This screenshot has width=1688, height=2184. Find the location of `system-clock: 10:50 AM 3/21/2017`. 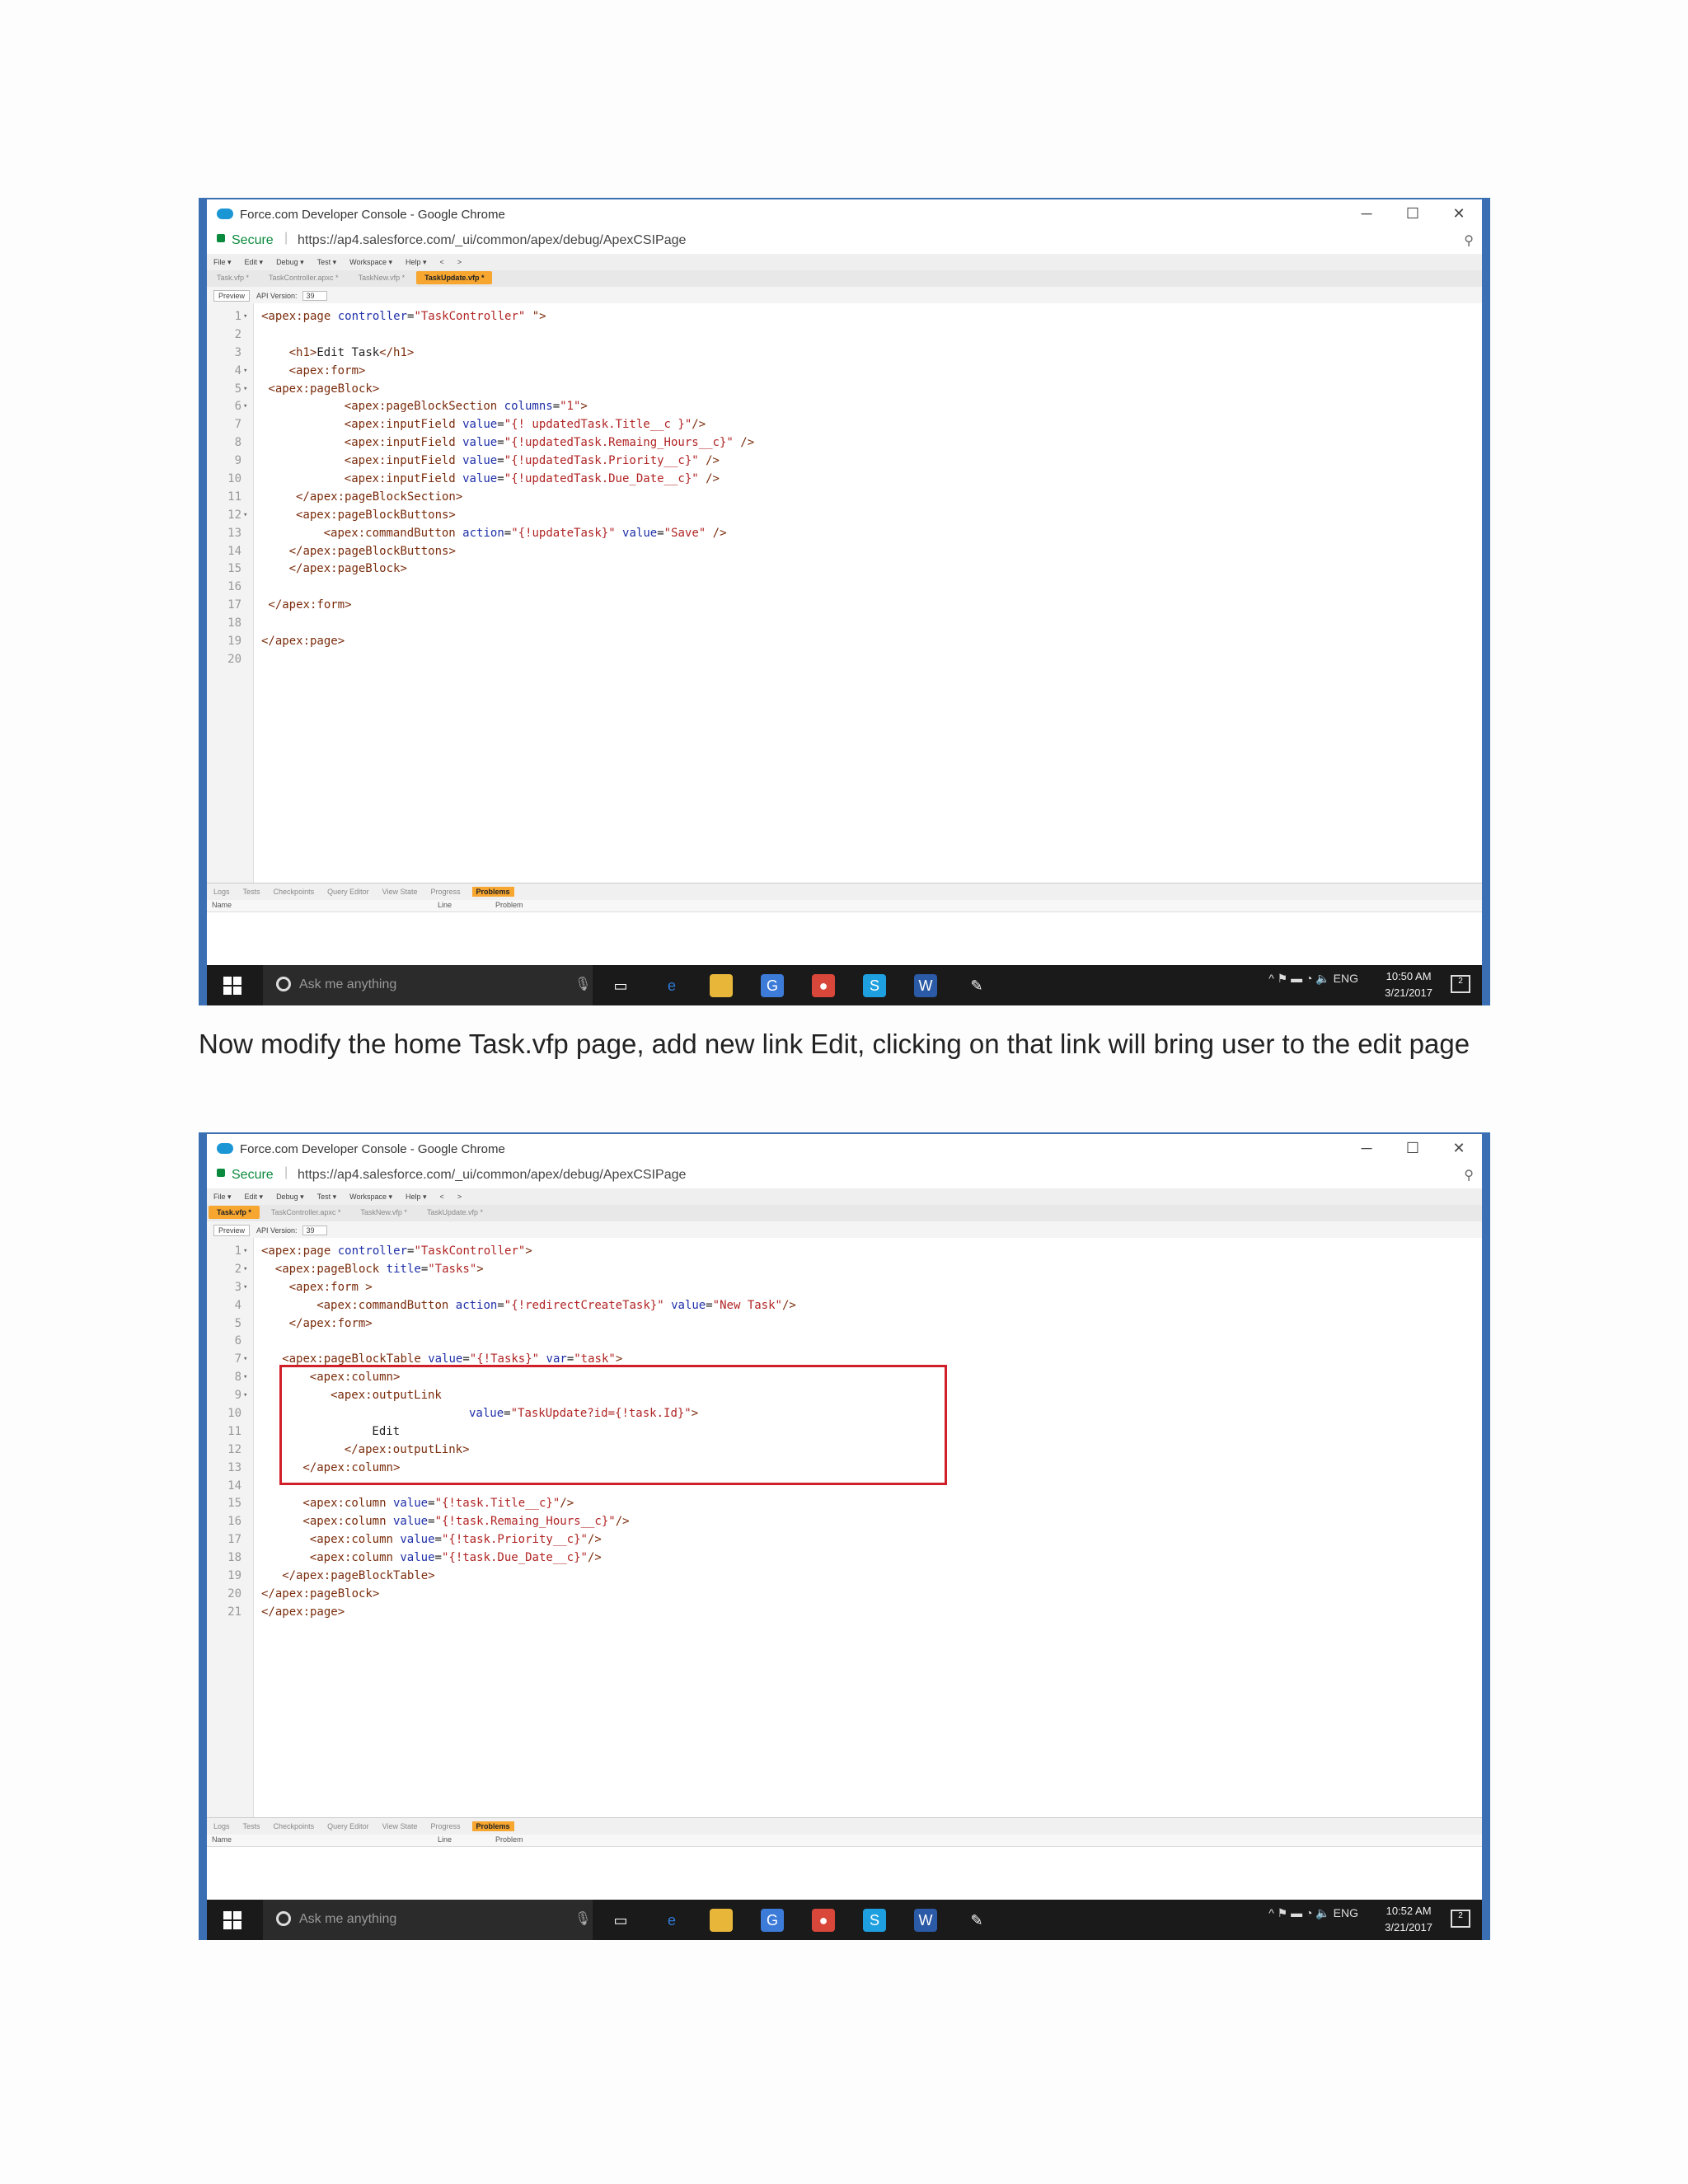

system-clock: 10:50 AM 3/21/2017 is located at coordinates (1409, 984).